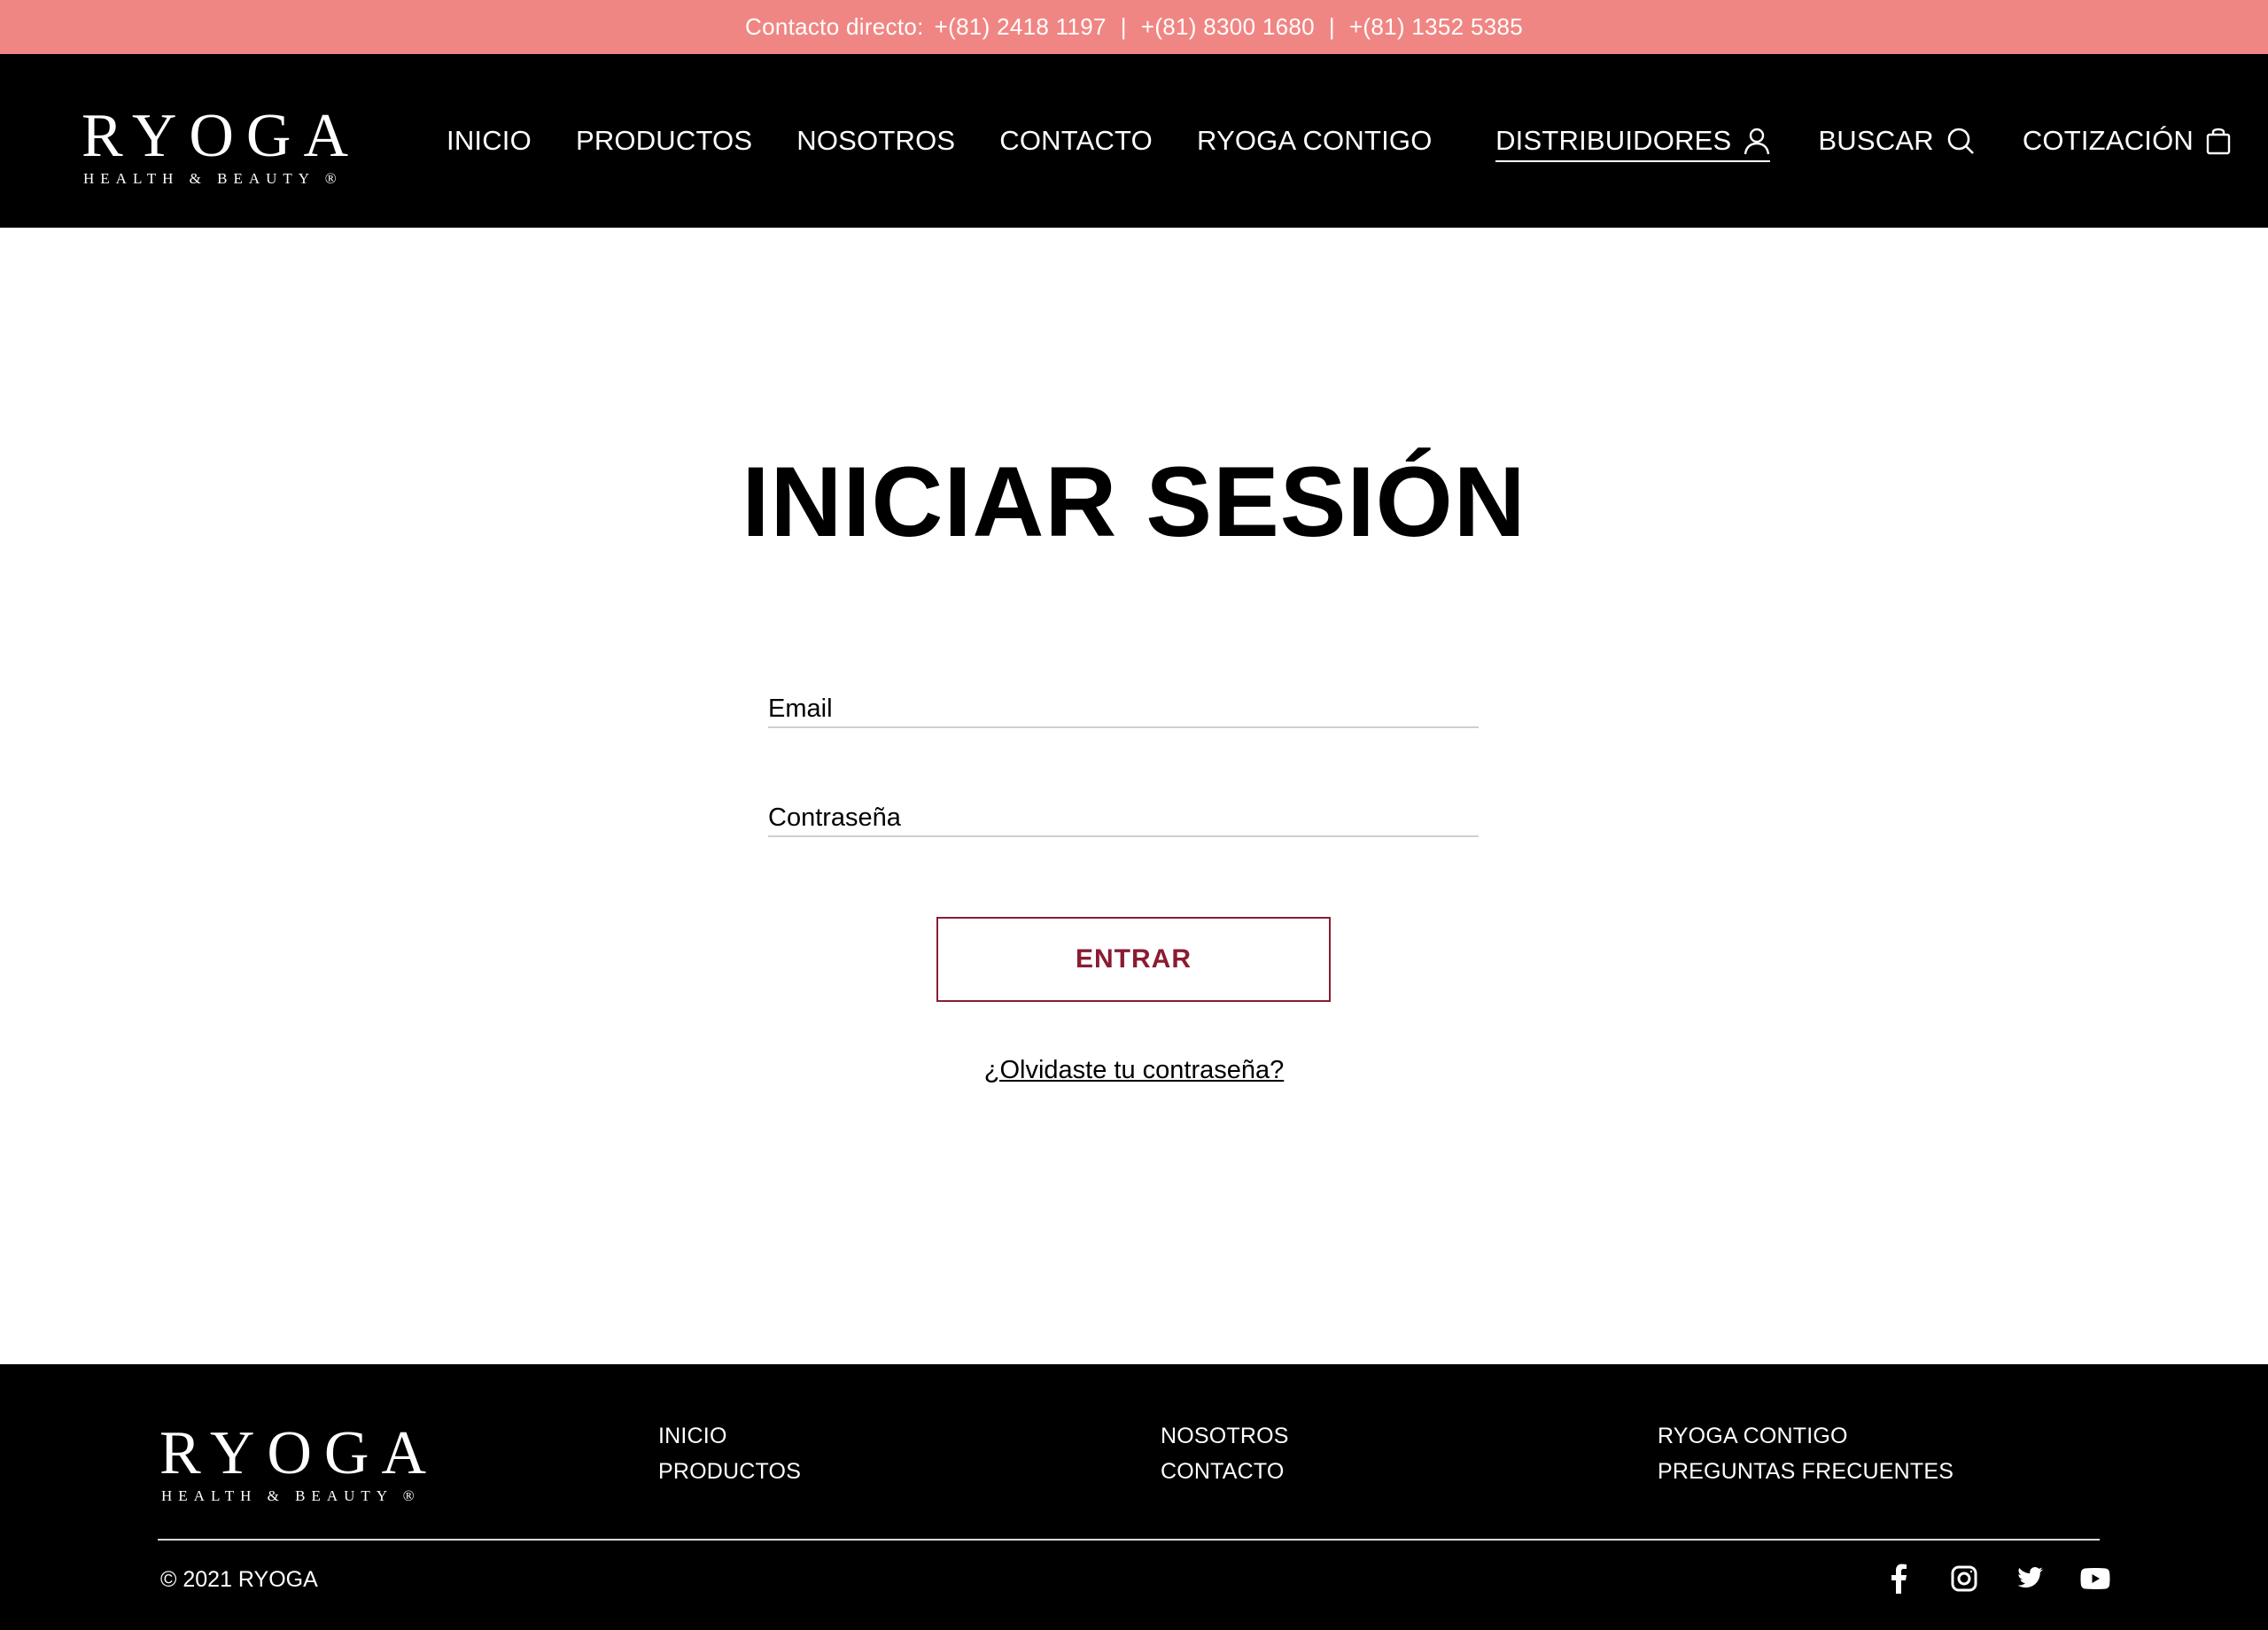 Image resolution: width=2268 pixels, height=1630 pixels. I want to click on logo-subtitle: HEALTH & BEAUTY ®, so click(213, 178).